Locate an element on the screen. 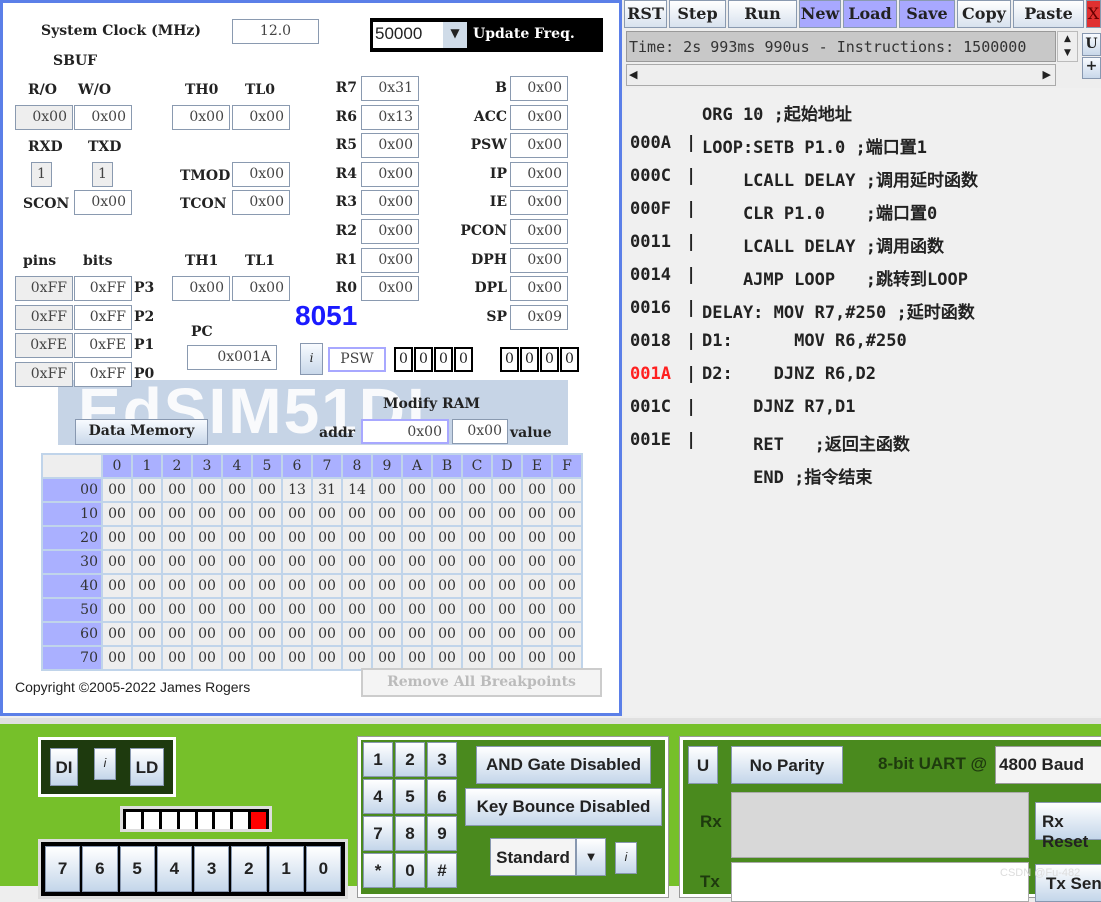  tl0-field: 0x00 is located at coordinates (261, 117).